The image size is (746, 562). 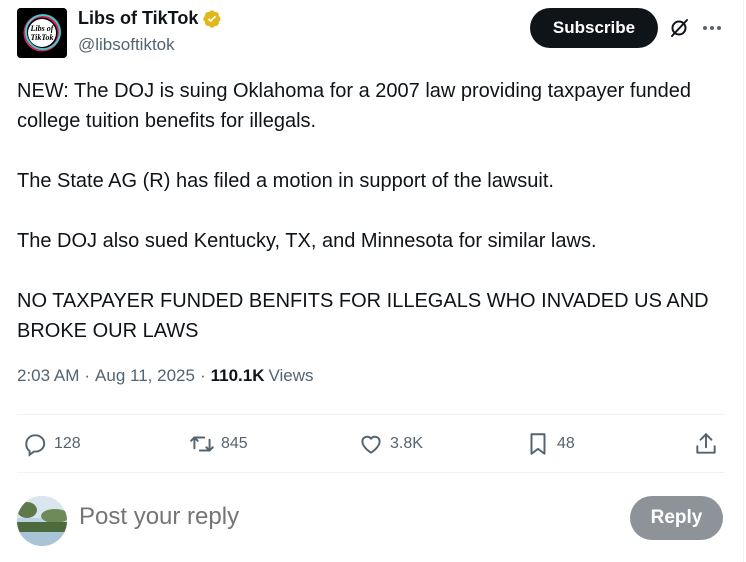 What do you see at coordinates (238, 376) in the screenshot?
I see `views-count: 110.1K` at bounding box center [238, 376].